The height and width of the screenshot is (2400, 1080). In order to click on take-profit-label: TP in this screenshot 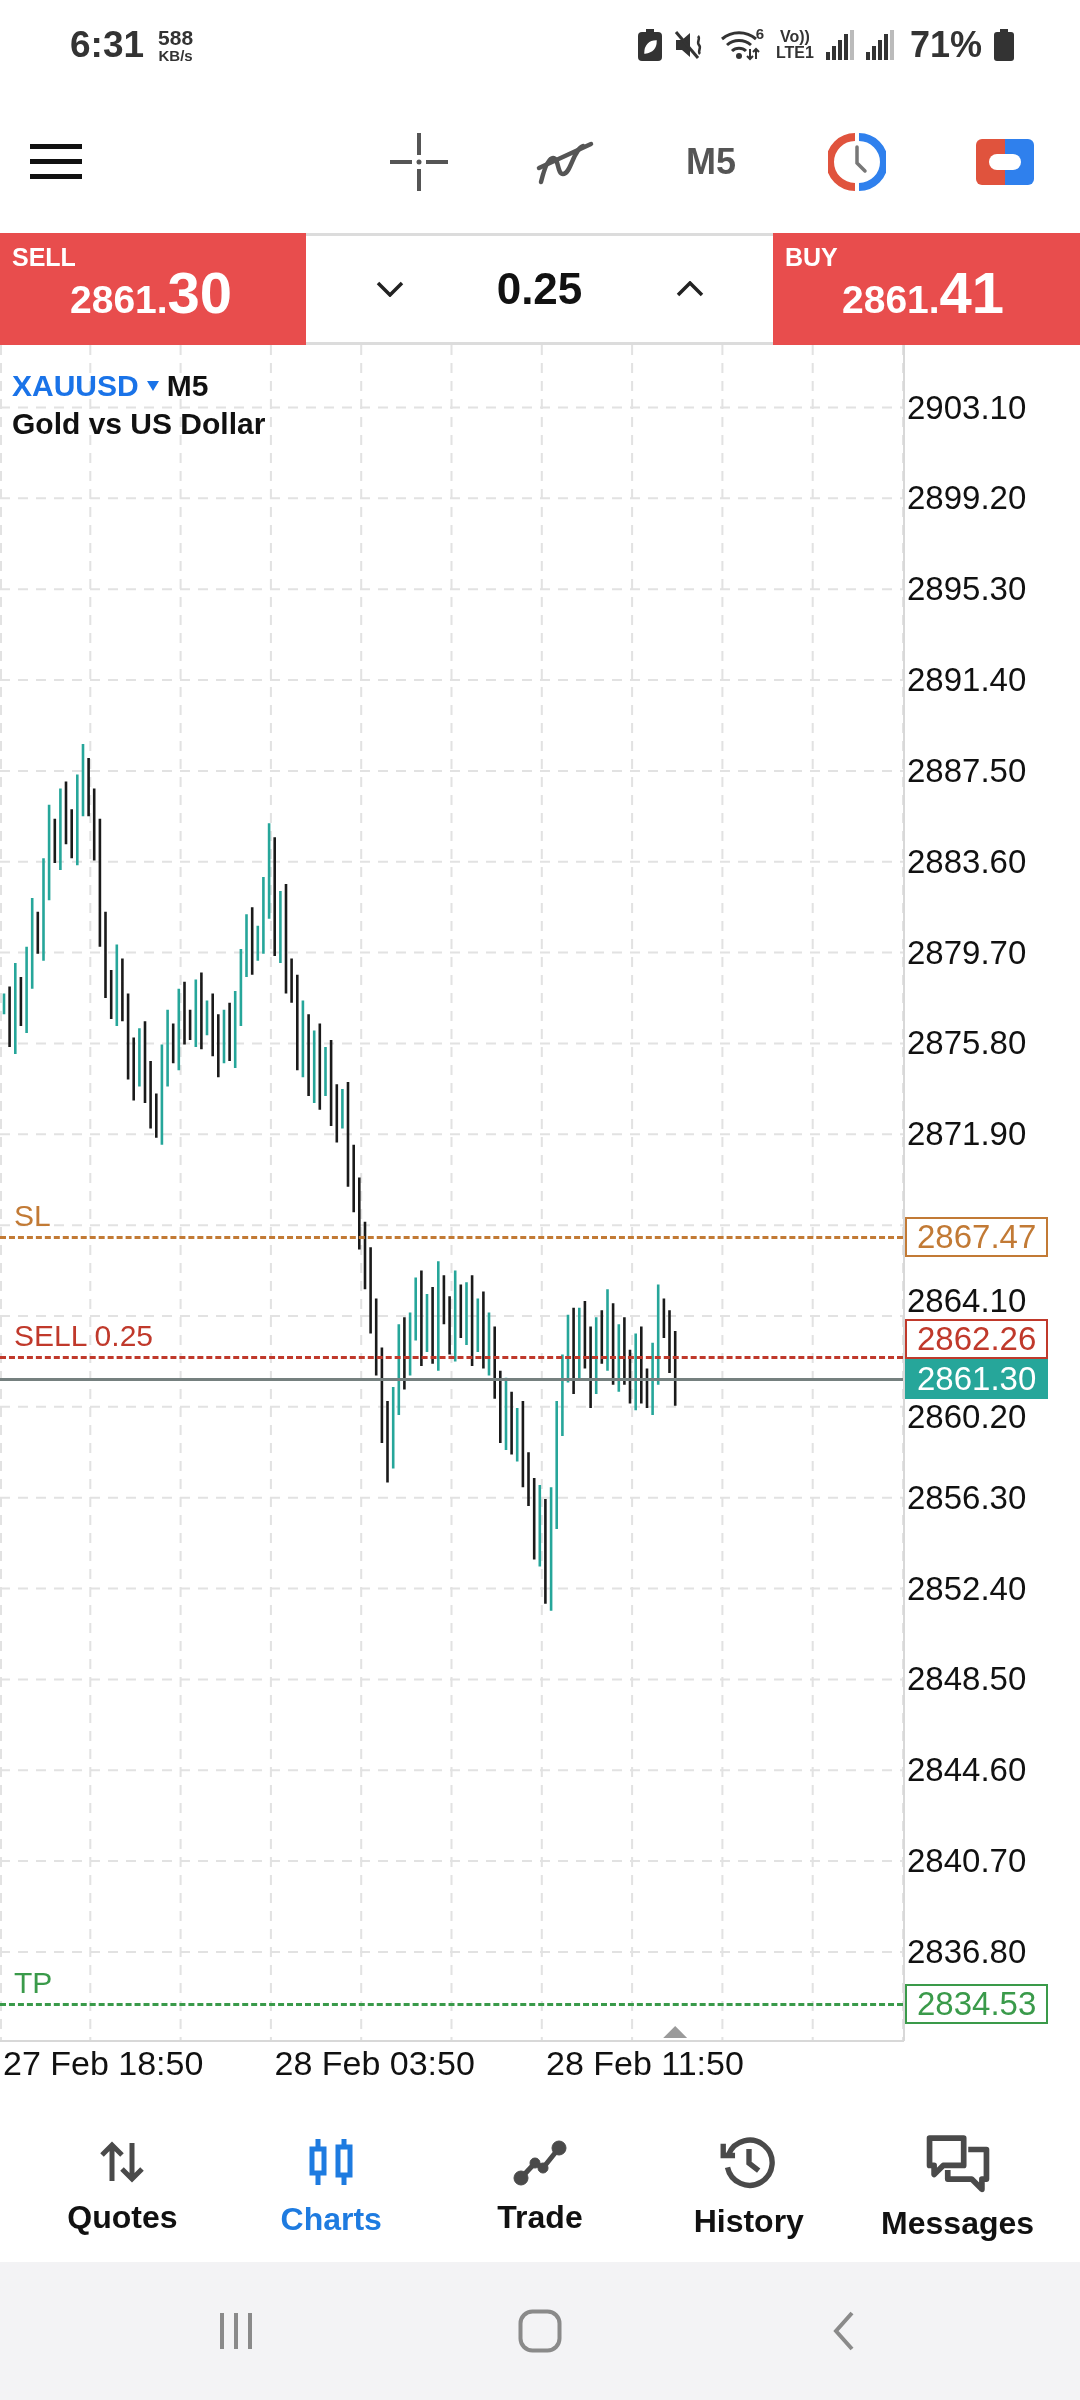, I will do `click(33, 1983)`.